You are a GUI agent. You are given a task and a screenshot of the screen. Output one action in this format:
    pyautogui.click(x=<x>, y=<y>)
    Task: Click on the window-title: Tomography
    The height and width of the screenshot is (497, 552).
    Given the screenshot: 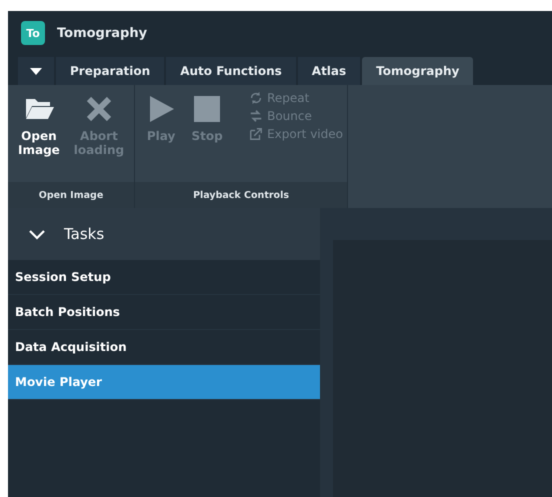 What is the action you would take?
    pyautogui.click(x=102, y=33)
    